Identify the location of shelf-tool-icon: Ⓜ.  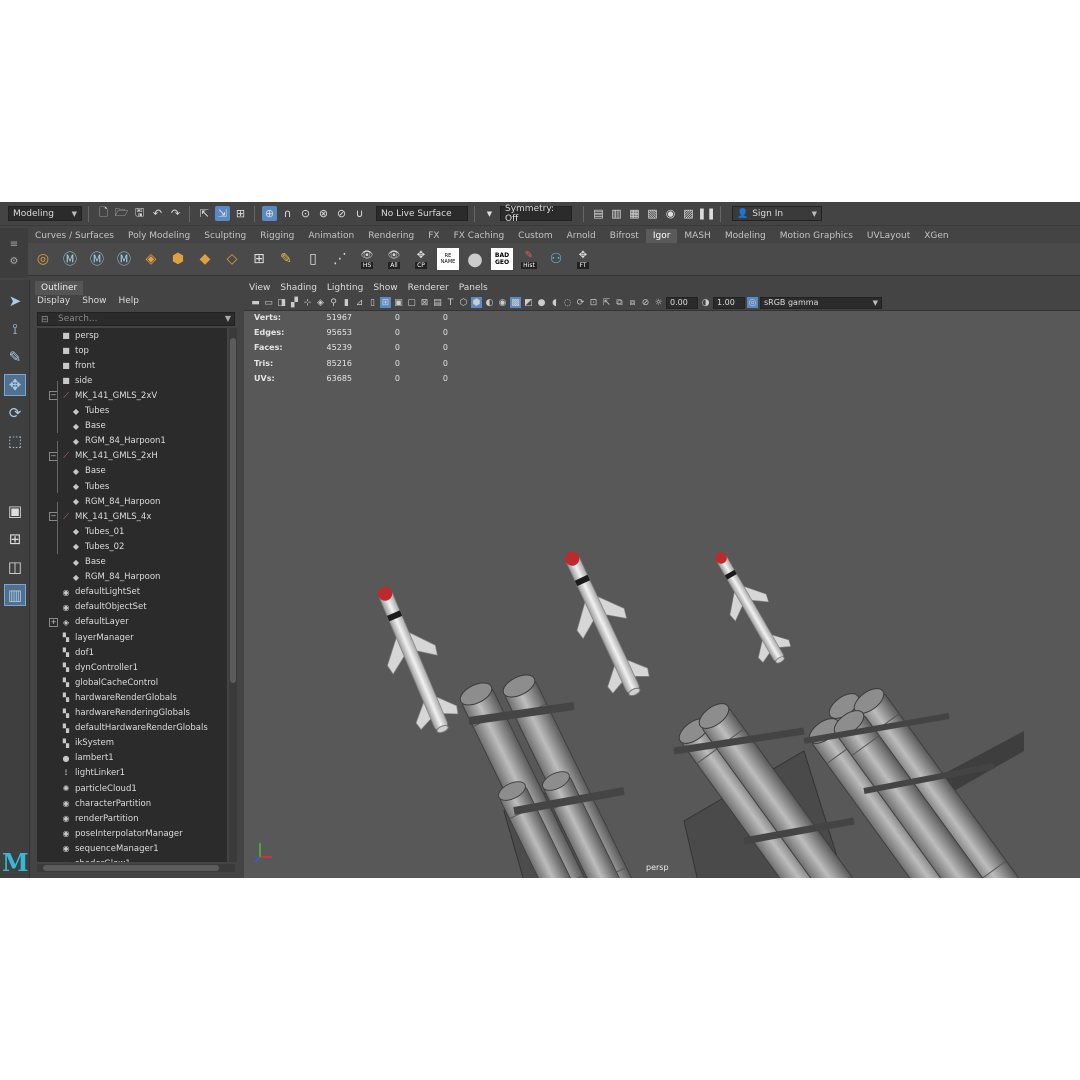
(97, 259).